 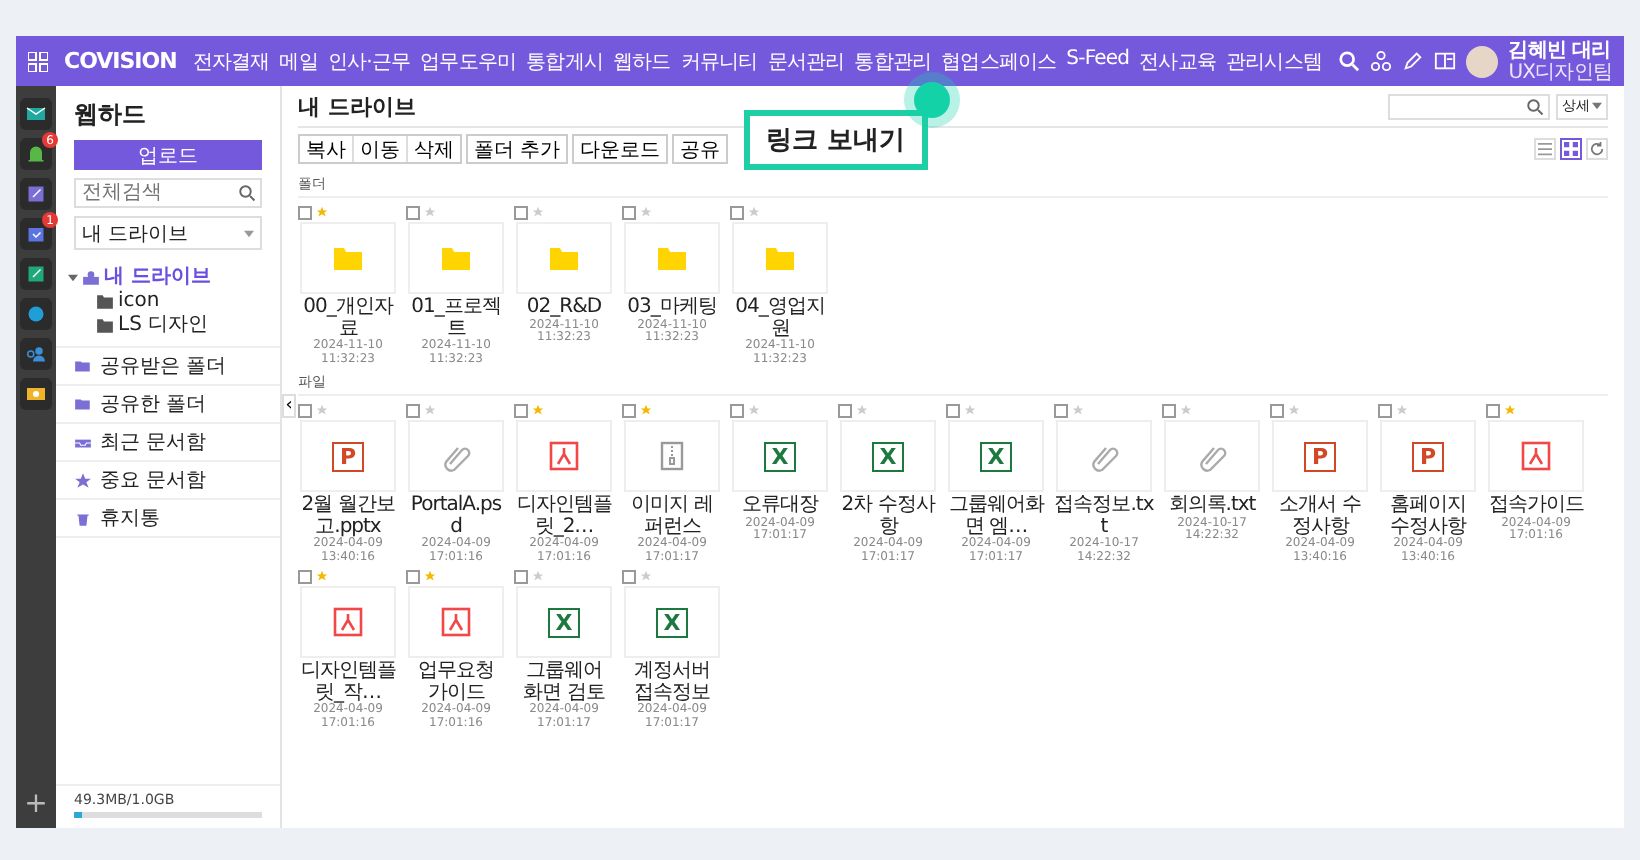 I want to click on search-field: 전체검색, so click(x=168, y=193).